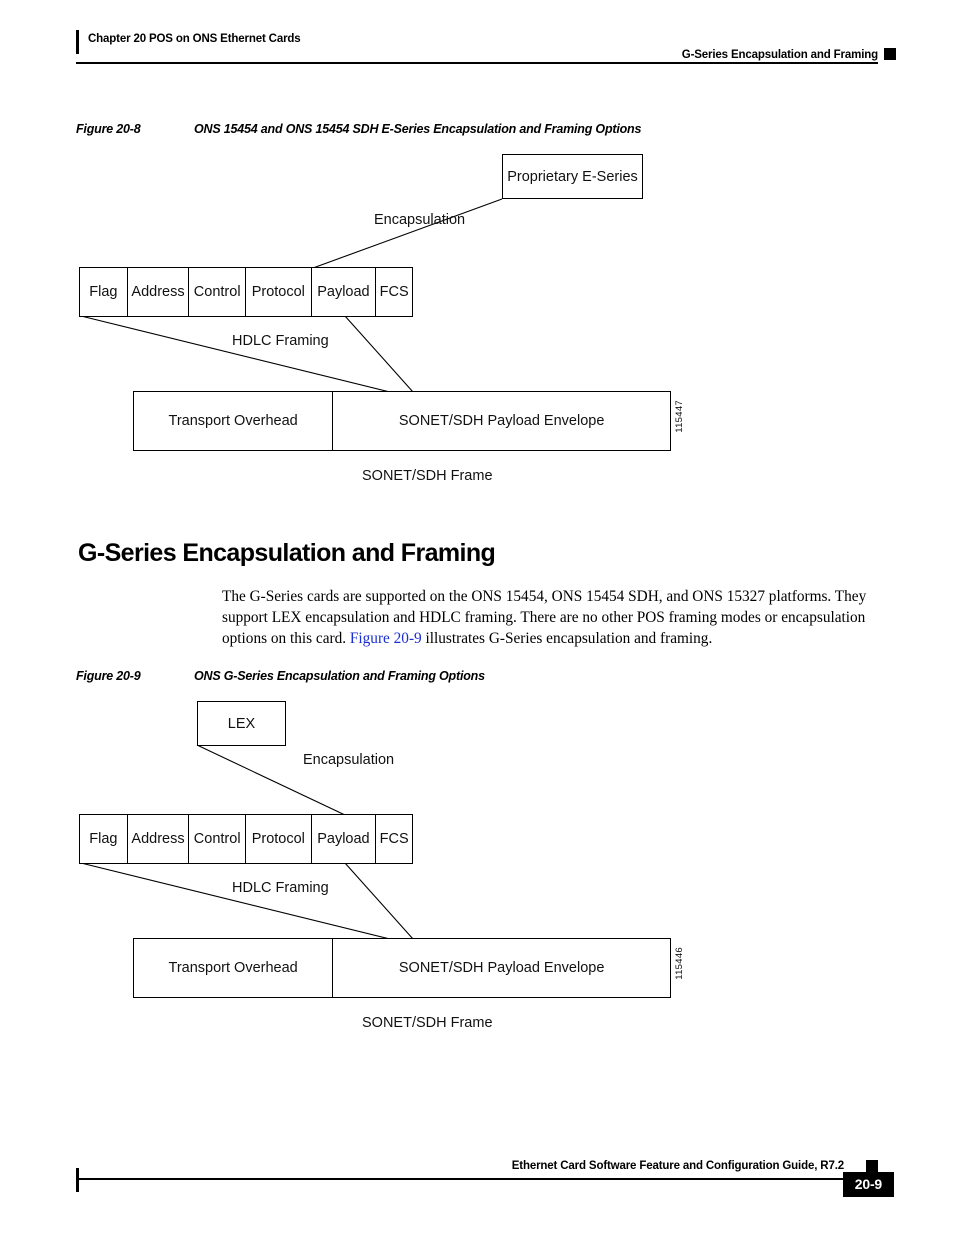 The image size is (954, 1235). I want to click on hdlc-cell-address: Address, so click(159, 839).